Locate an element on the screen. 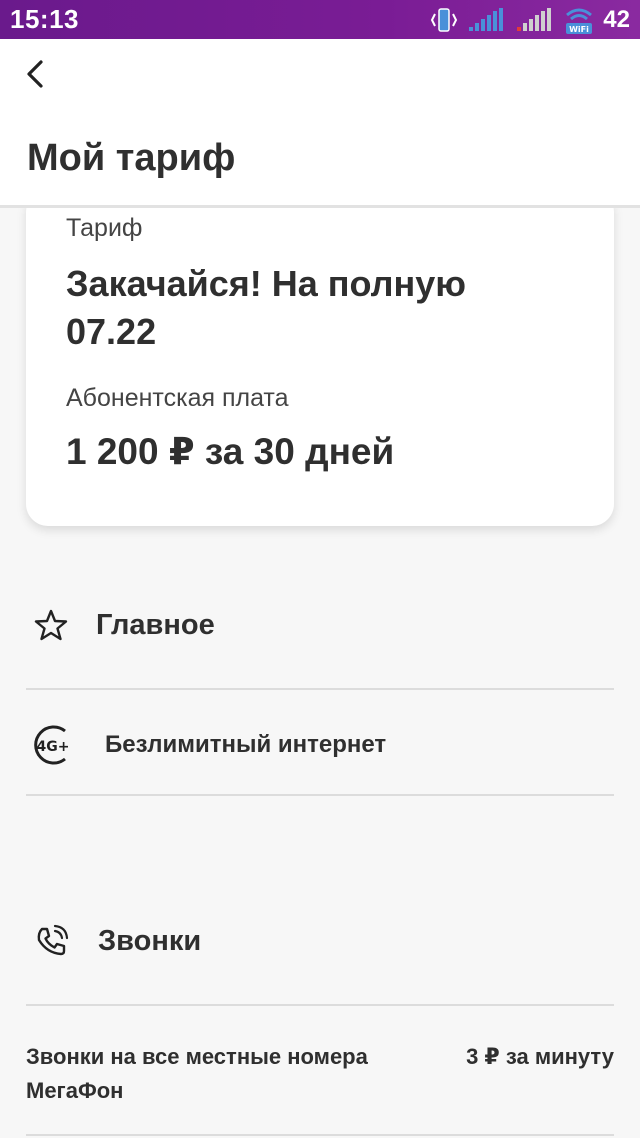 The width and height of the screenshot is (640, 1138). tariff-label: Тариф is located at coordinates (104, 228).